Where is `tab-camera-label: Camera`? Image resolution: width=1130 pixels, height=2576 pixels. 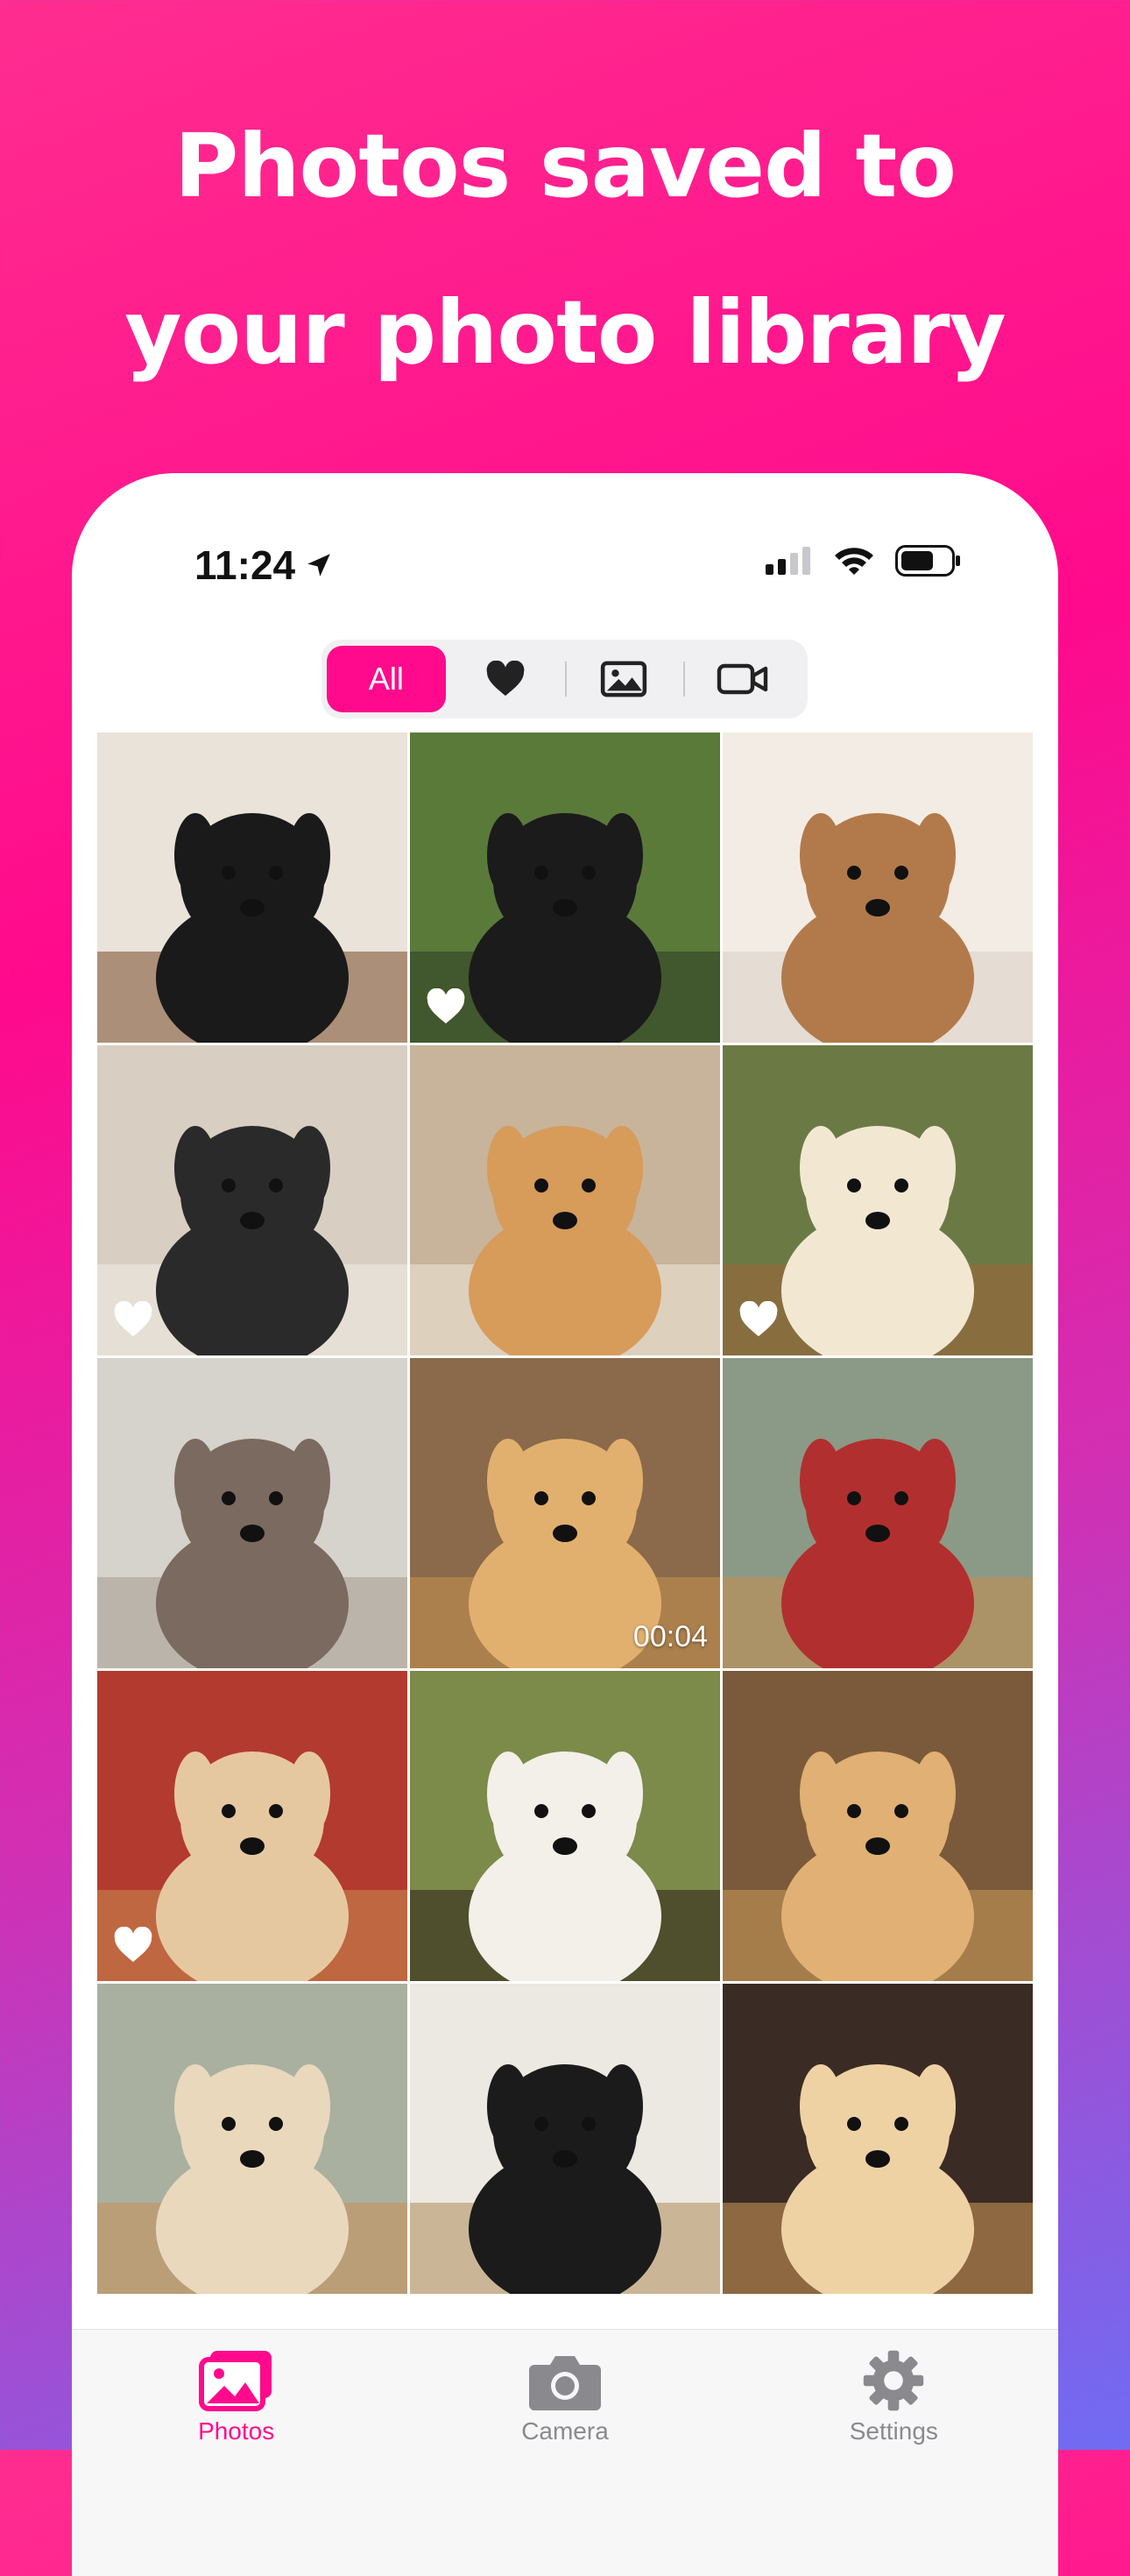
tab-camera-label: Camera is located at coordinates (565, 2431).